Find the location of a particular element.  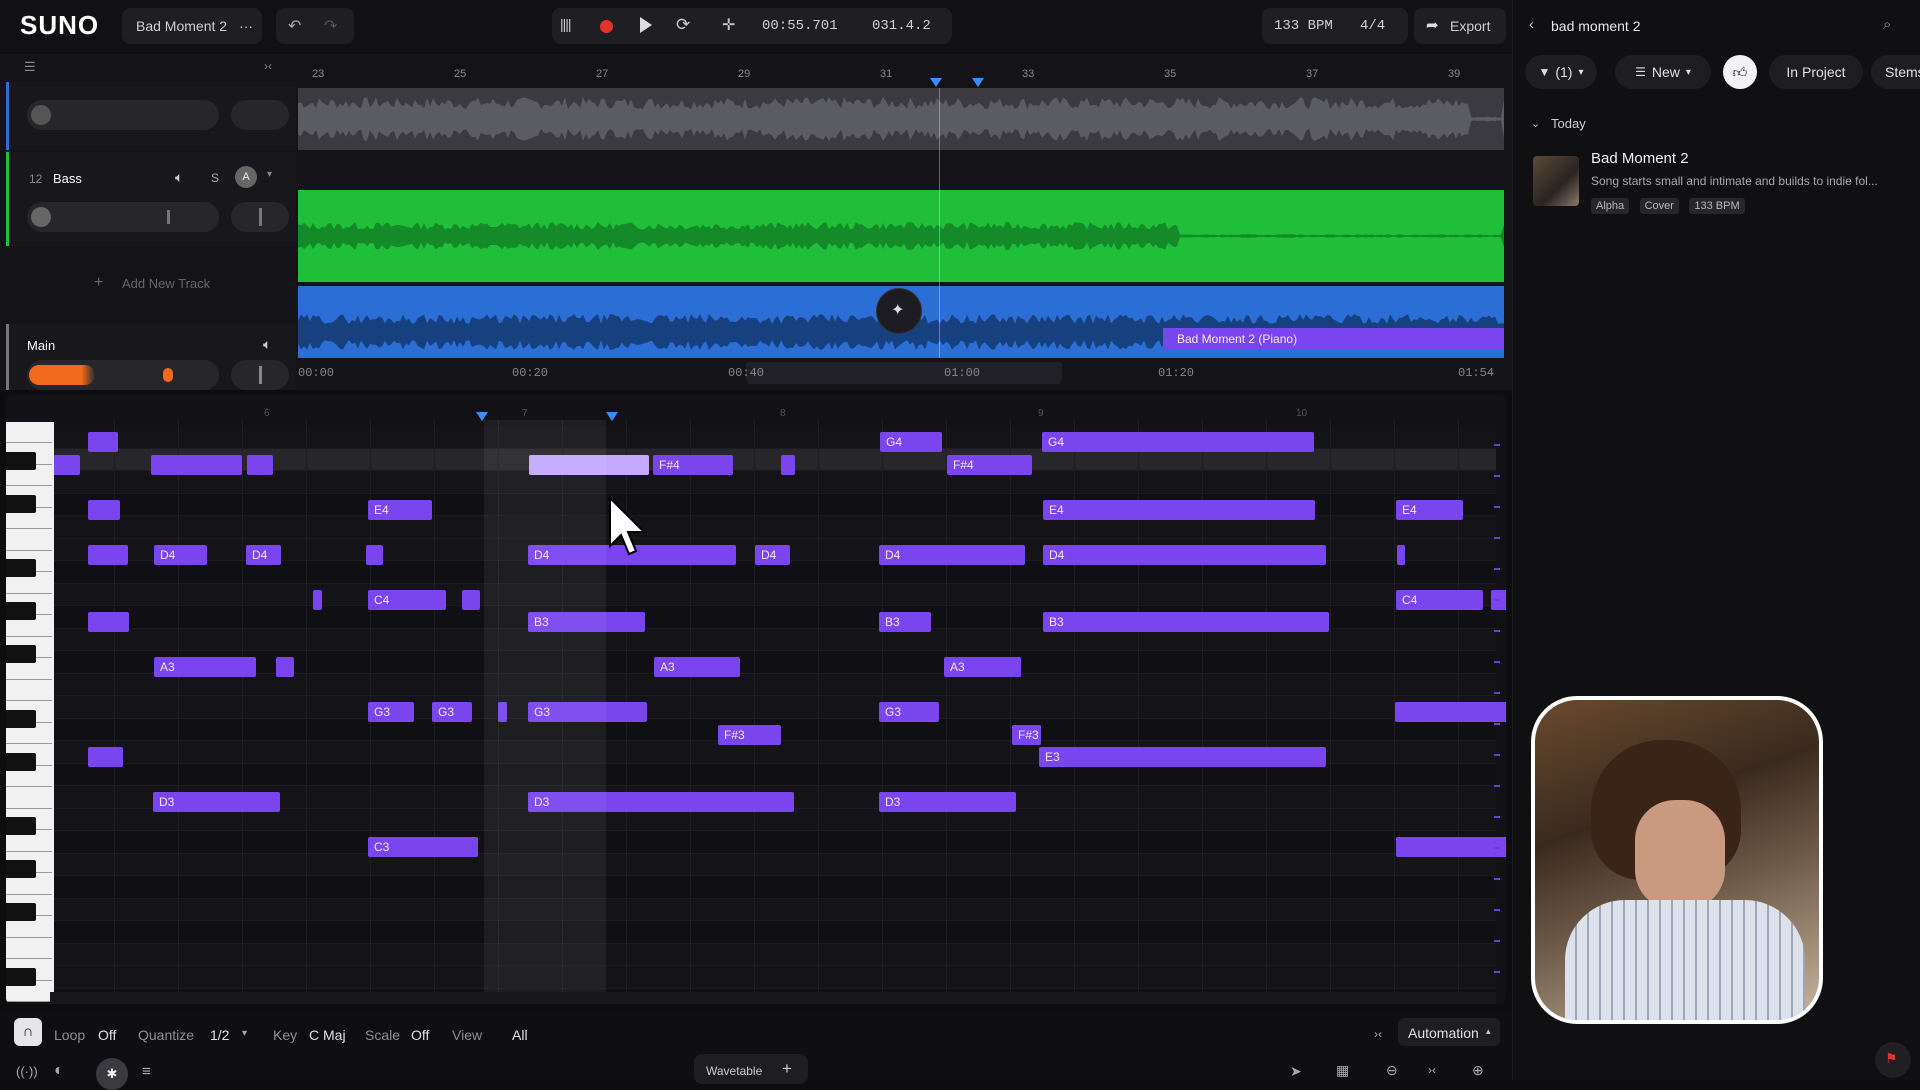

time-ruler: 00:00 00:20 00:40 01:00 01:20 01:54 is located at coordinates (901, 374).